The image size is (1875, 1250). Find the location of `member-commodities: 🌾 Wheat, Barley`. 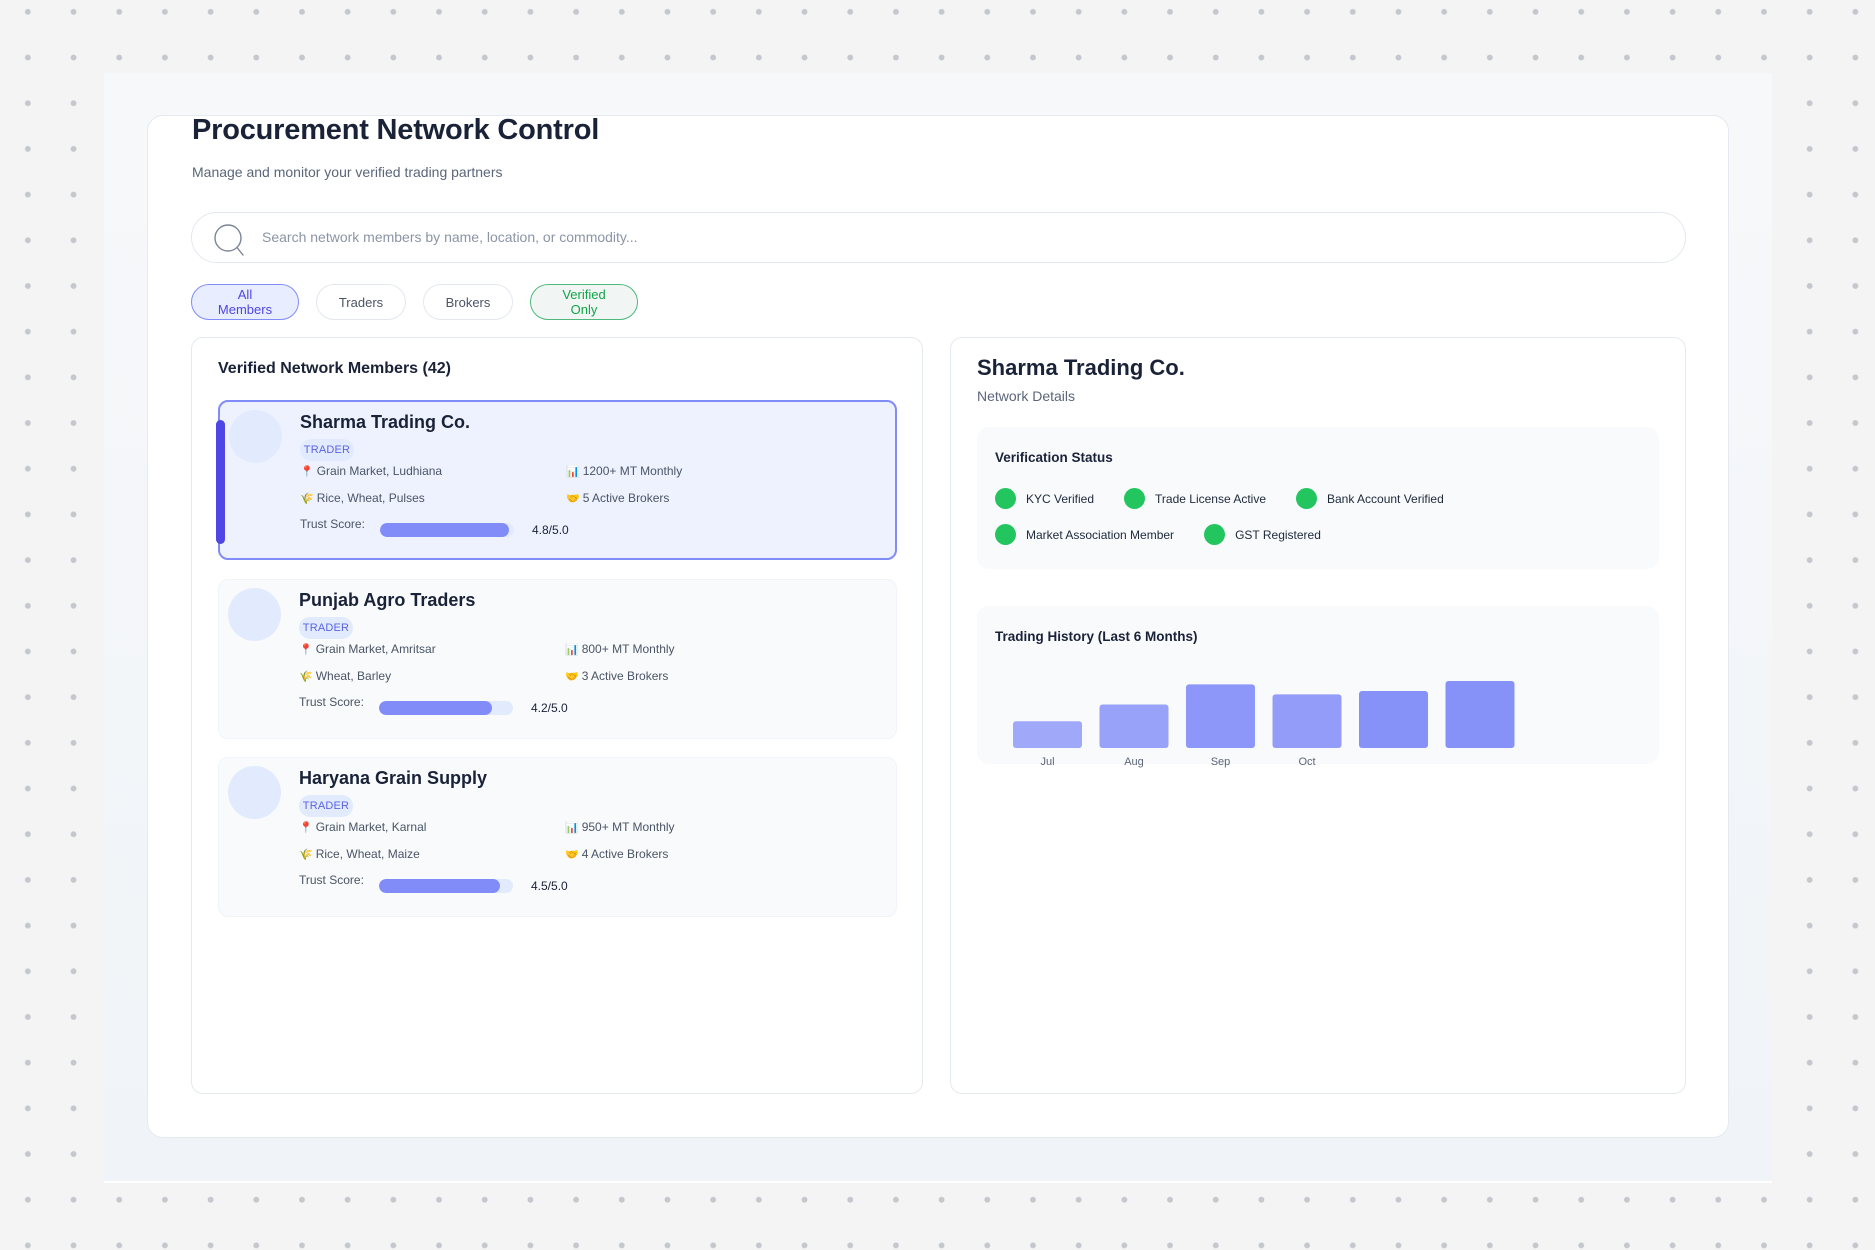

member-commodities: 🌾 Wheat, Barley is located at coordinates (345, 676).